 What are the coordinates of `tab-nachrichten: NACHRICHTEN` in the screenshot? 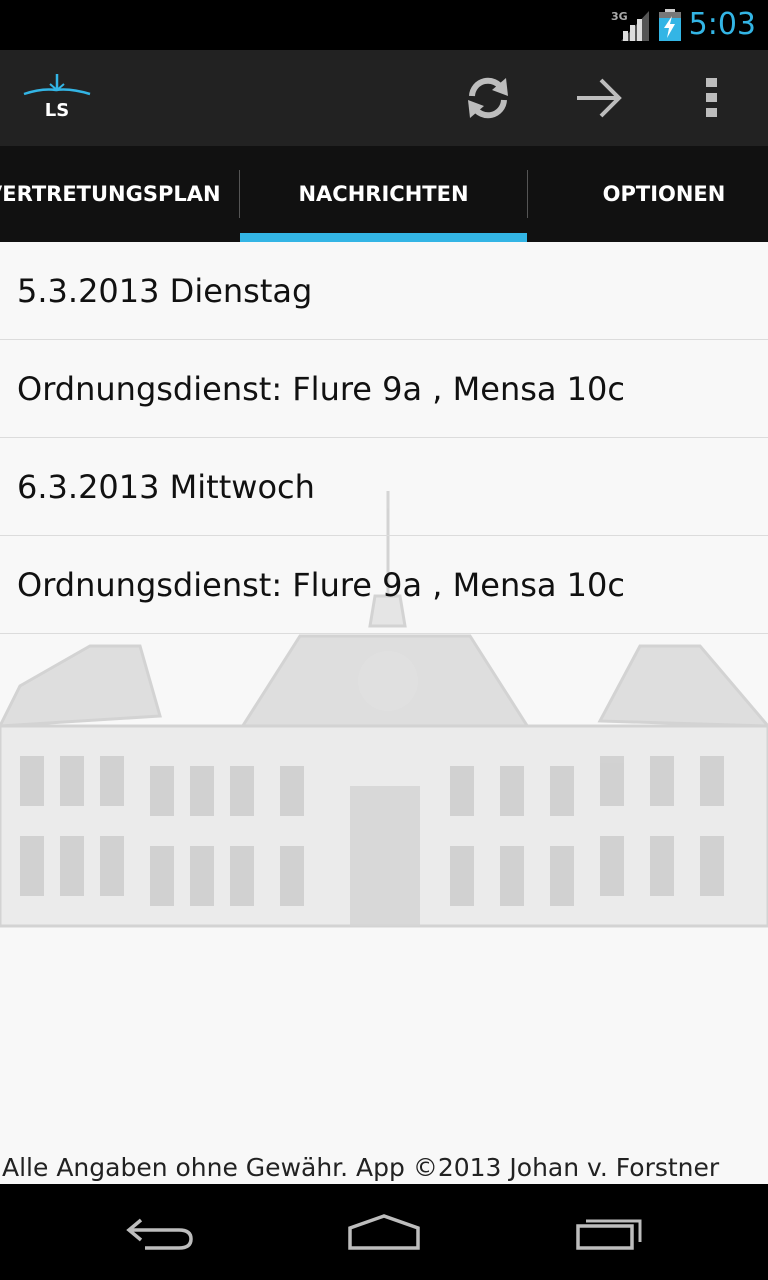 It's located at (383, 194).